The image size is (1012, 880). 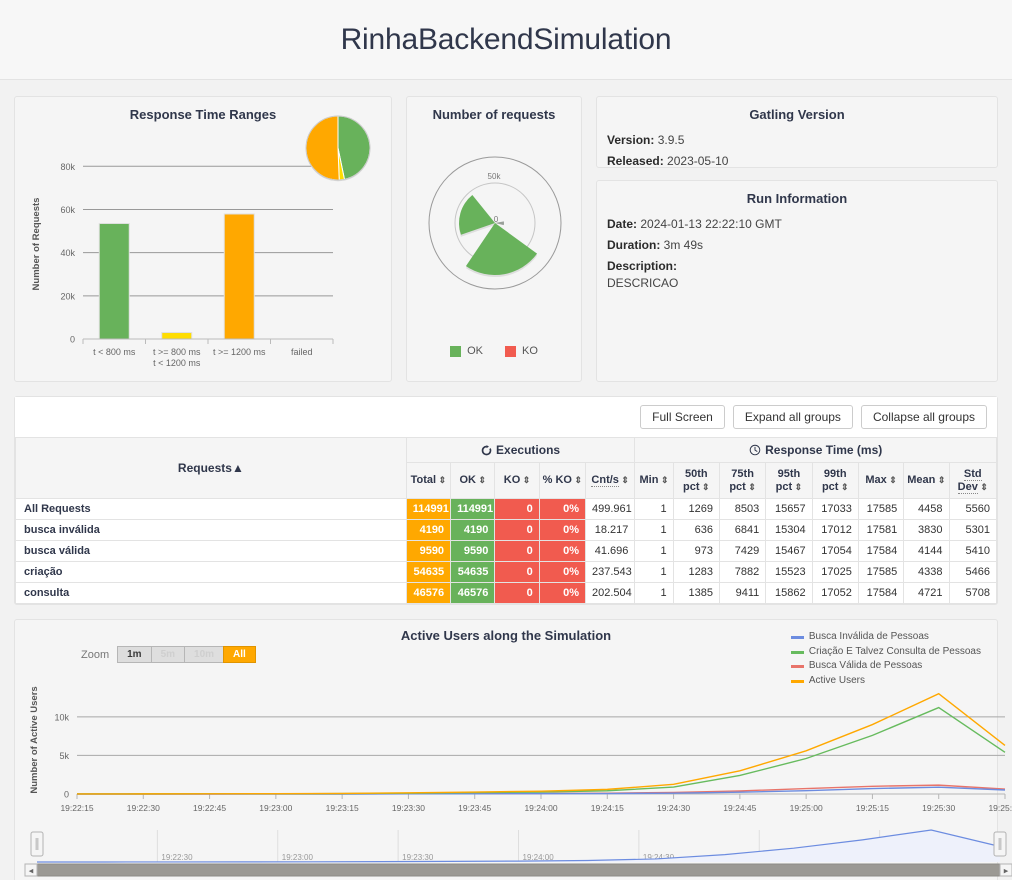 What do you see at coordinates (211, 530) in the screenshot?
I see `request-name-cell: busca inválida` at bounding box center [211, 530].